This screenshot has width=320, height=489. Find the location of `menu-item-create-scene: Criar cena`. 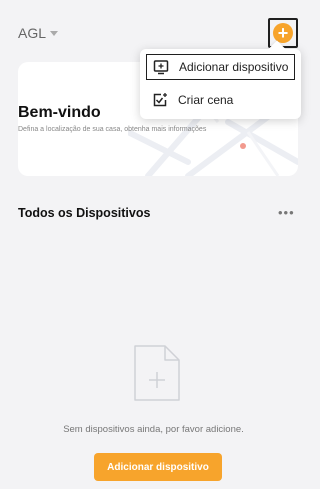

menu-item-create-scene: Criar cena is located at coordinates (220, 100).